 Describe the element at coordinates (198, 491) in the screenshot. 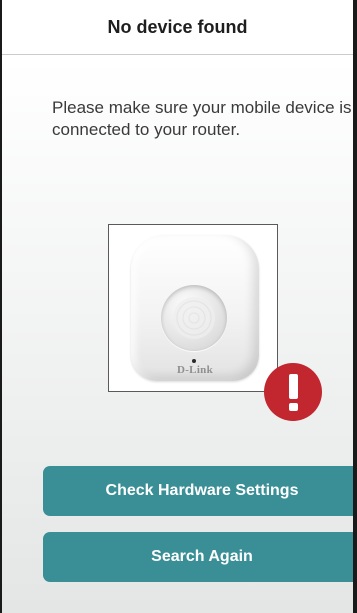

I see `check-hardware-settings-button: Check Hardware Settings` at that location.